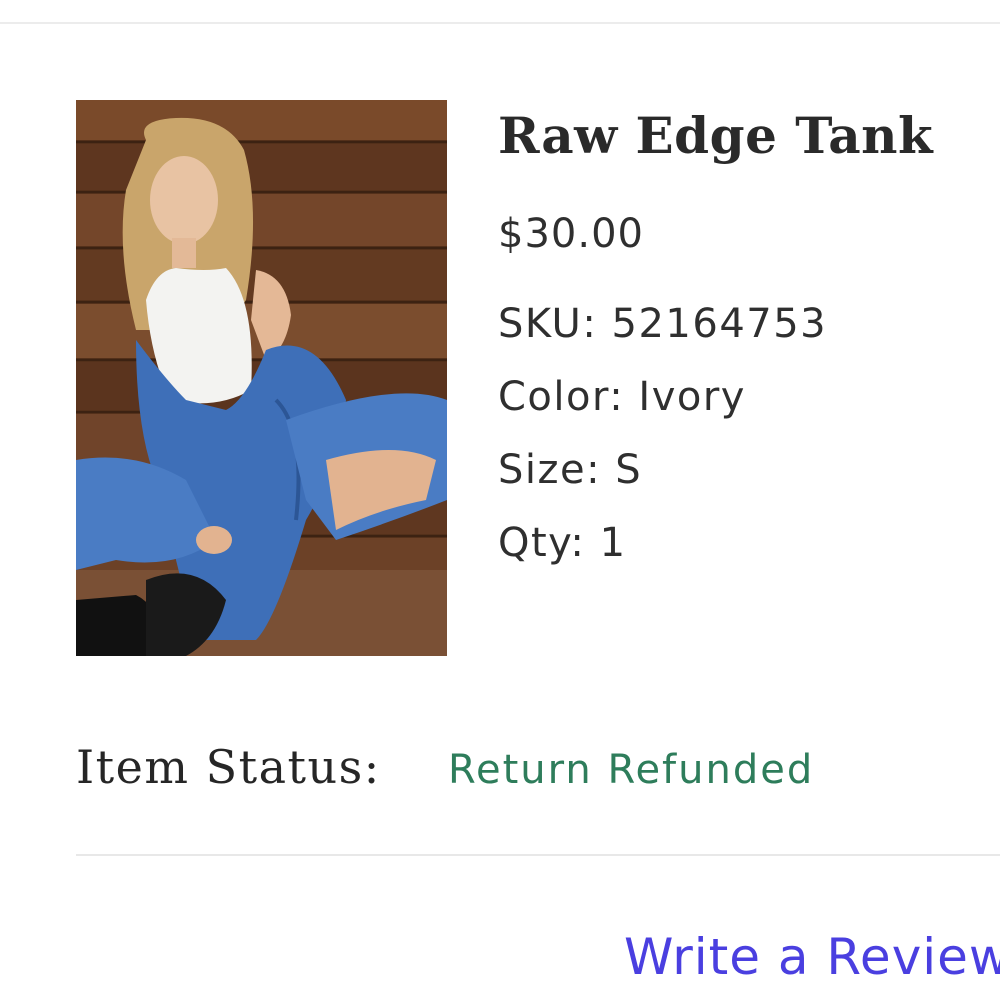 The width and height of the screenshot is (1000, 1000). I want to click on item-status-value: Return Refunded, so click(631, 770).